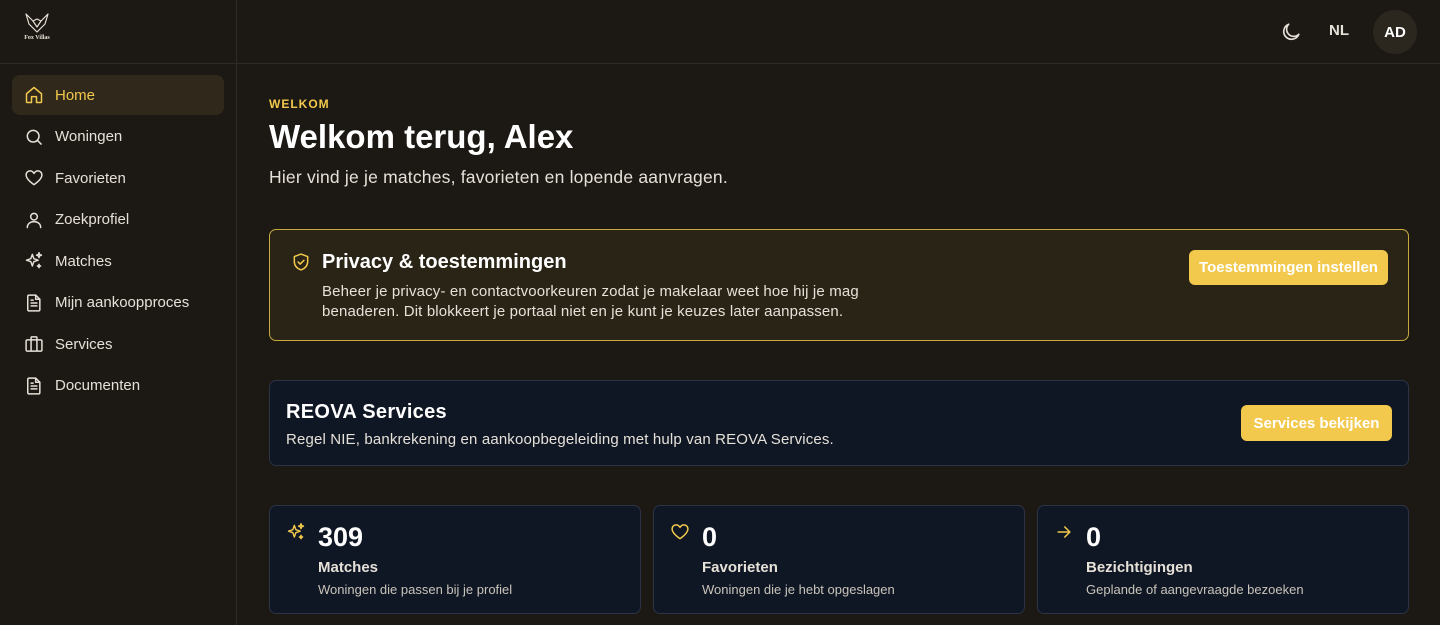 The height and width of the screenshot is (625, 1440). I want to click on fox-villas-logo: Fox Villas, so click(37, 30).